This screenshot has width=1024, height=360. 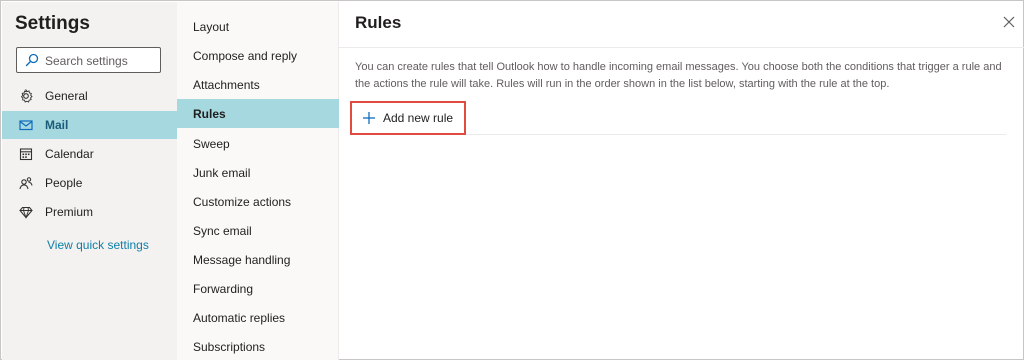 I want to click on menu-item-label: Layout, so click(x=211, y=27).